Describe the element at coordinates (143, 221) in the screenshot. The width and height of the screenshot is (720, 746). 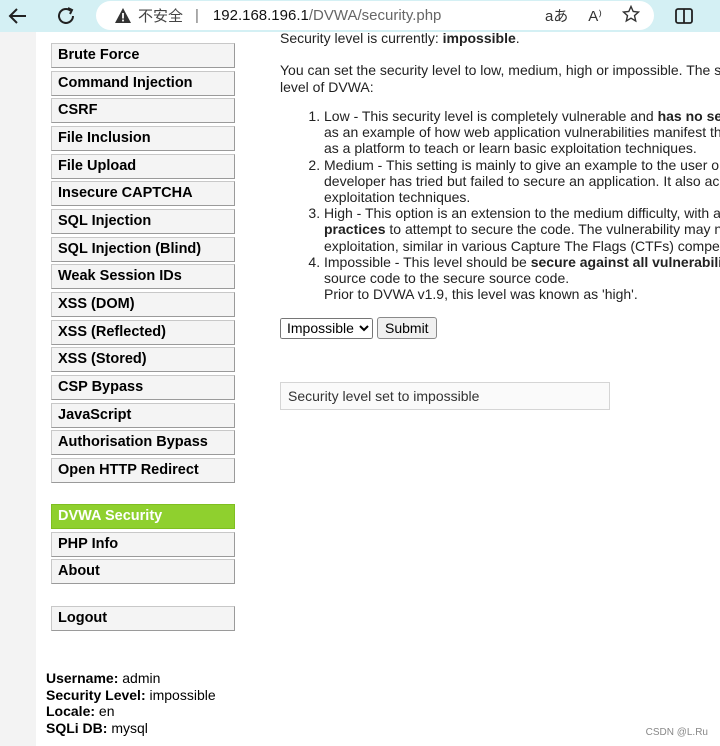
I see `sidebar-item-sql-injection: SQL Injection` at that location.